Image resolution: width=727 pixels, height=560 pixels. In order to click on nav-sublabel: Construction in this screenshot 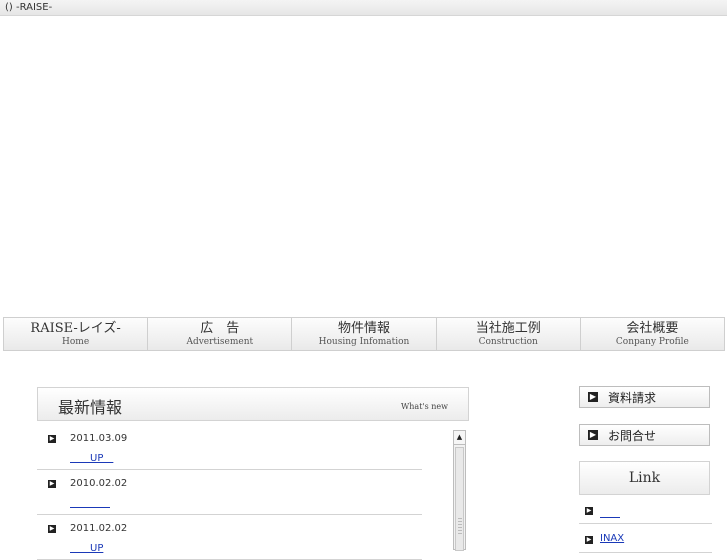, I will do `click(508, 342)`.